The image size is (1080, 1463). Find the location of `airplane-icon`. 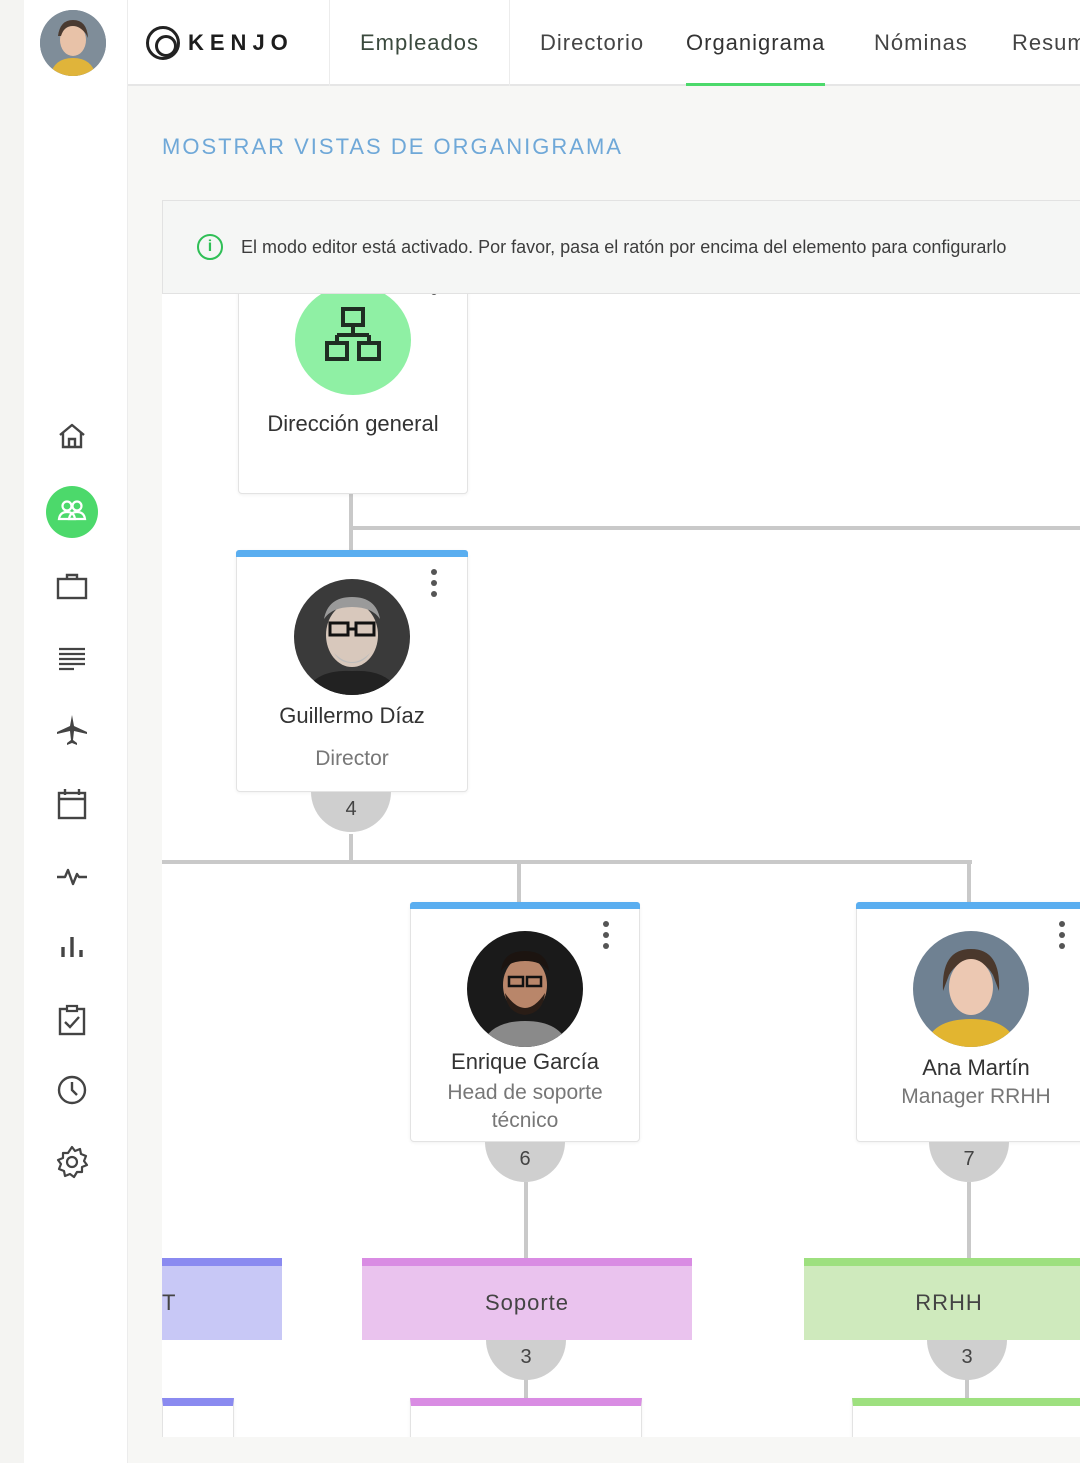

airplane-icon is located at coordinates (72, 730).